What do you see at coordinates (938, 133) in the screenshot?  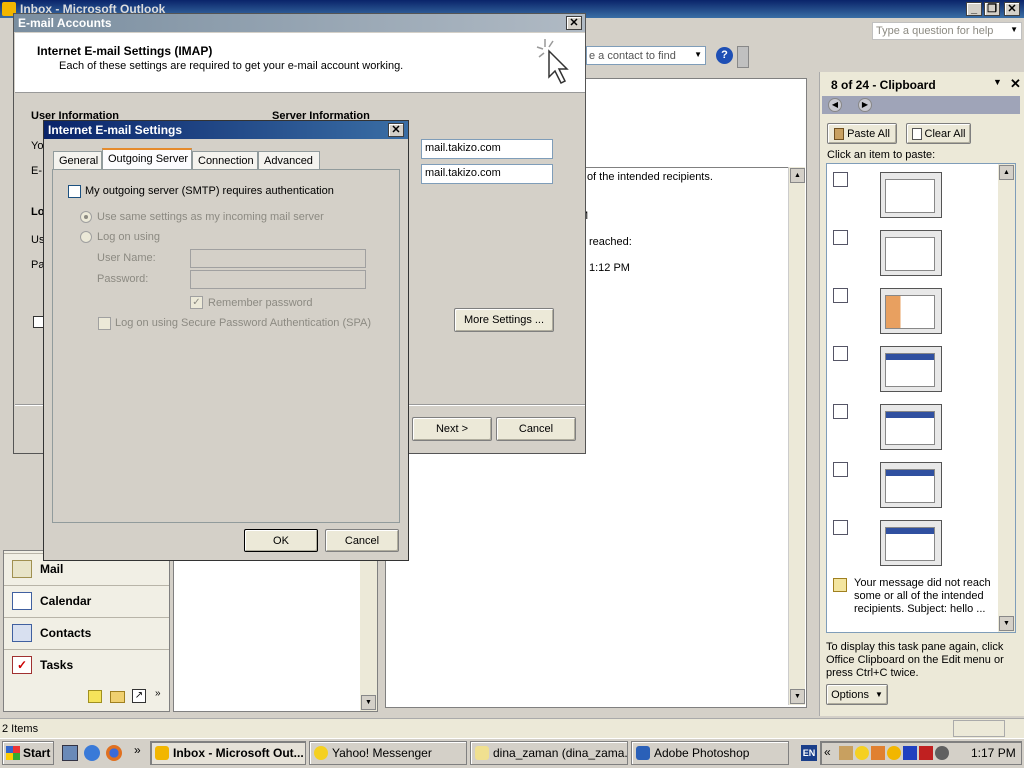 I see `clear-all-button: Clear All` at bounding box center [938, 133].